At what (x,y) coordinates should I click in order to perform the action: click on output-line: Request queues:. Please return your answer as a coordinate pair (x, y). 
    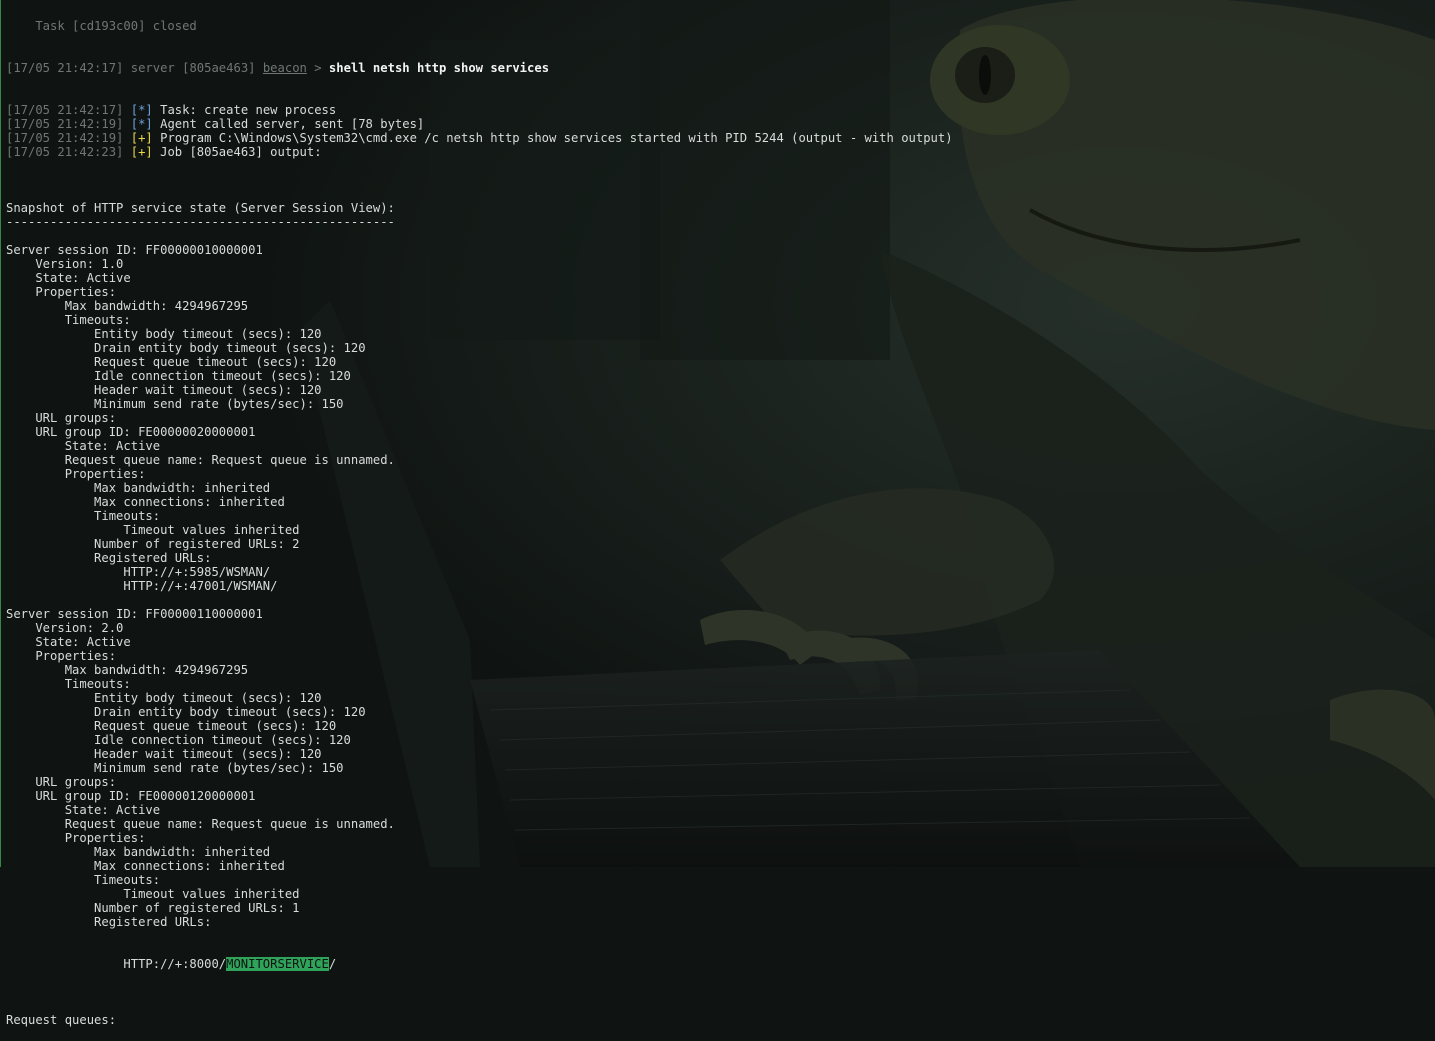
    Looking at the image, I should click on (61, 1020).